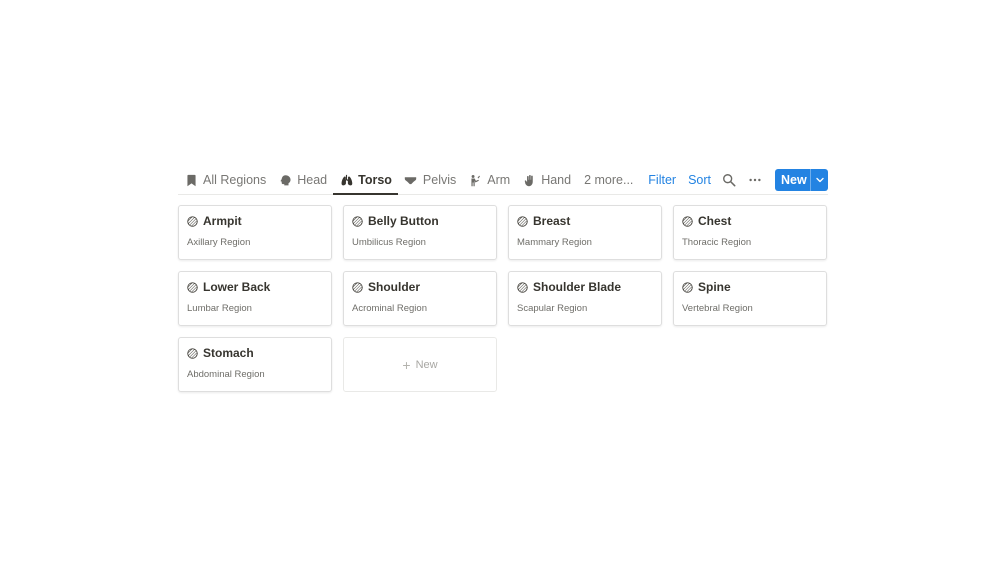 The height and width of the screenshot is (565, 1005). Describe the element at coordinates (819, 180) in the screenshot. I see `chevron-down-icon` at that location.